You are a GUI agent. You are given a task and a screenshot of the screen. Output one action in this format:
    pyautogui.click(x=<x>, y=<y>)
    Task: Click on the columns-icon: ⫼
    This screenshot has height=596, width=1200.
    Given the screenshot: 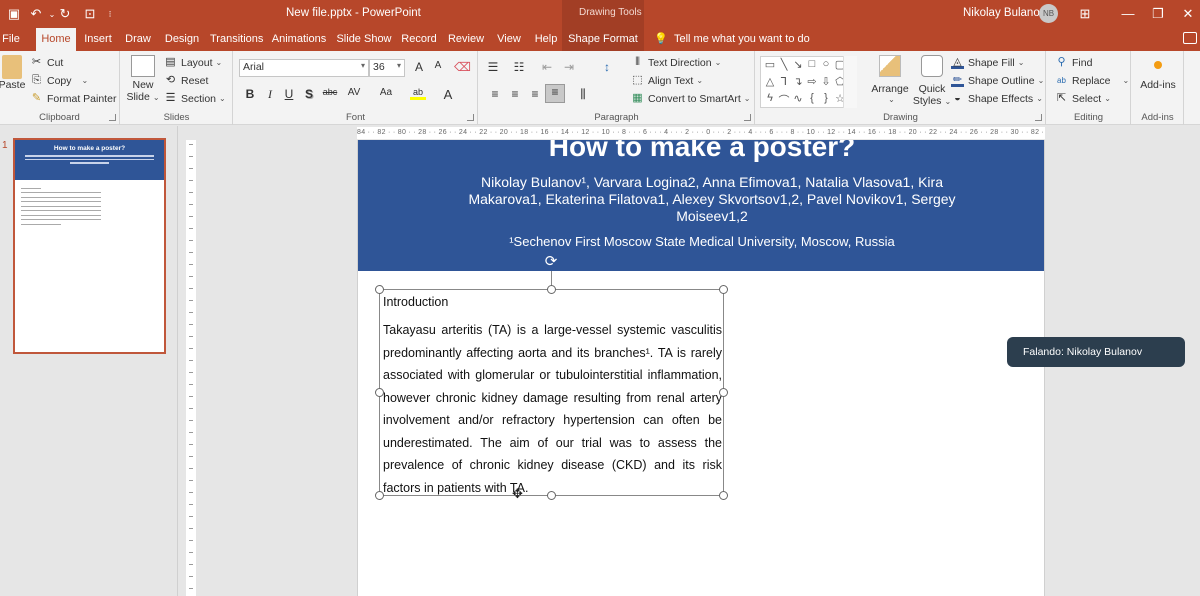 What is the action you would take?
    pyautogui.click(x=583, y=94)
    